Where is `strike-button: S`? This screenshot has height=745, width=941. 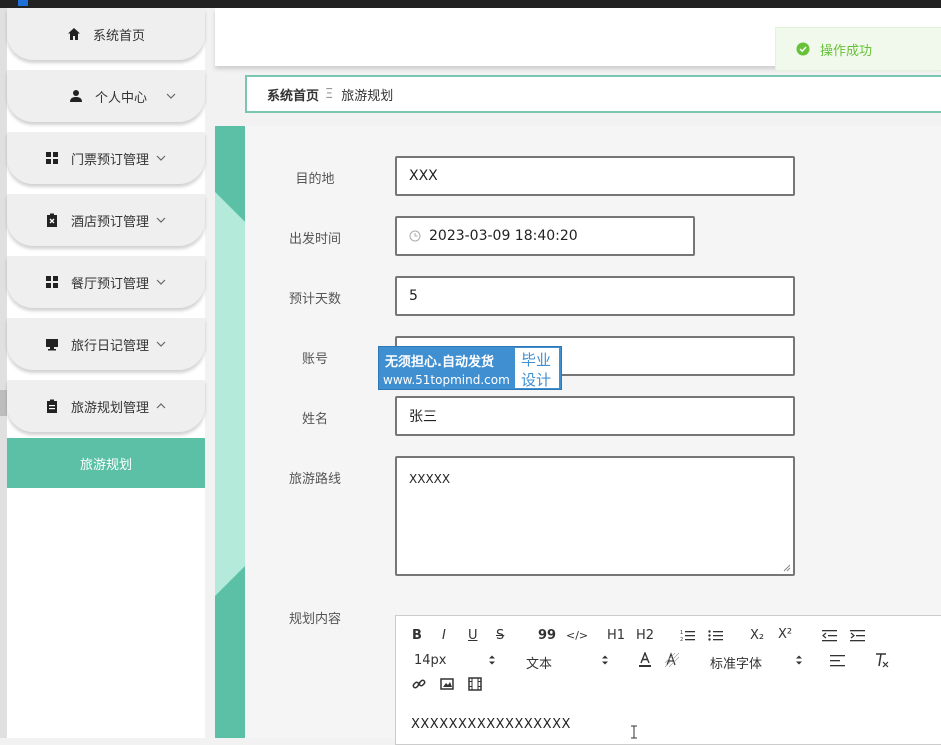
strike-button: S is located at coordinates (500, 635).